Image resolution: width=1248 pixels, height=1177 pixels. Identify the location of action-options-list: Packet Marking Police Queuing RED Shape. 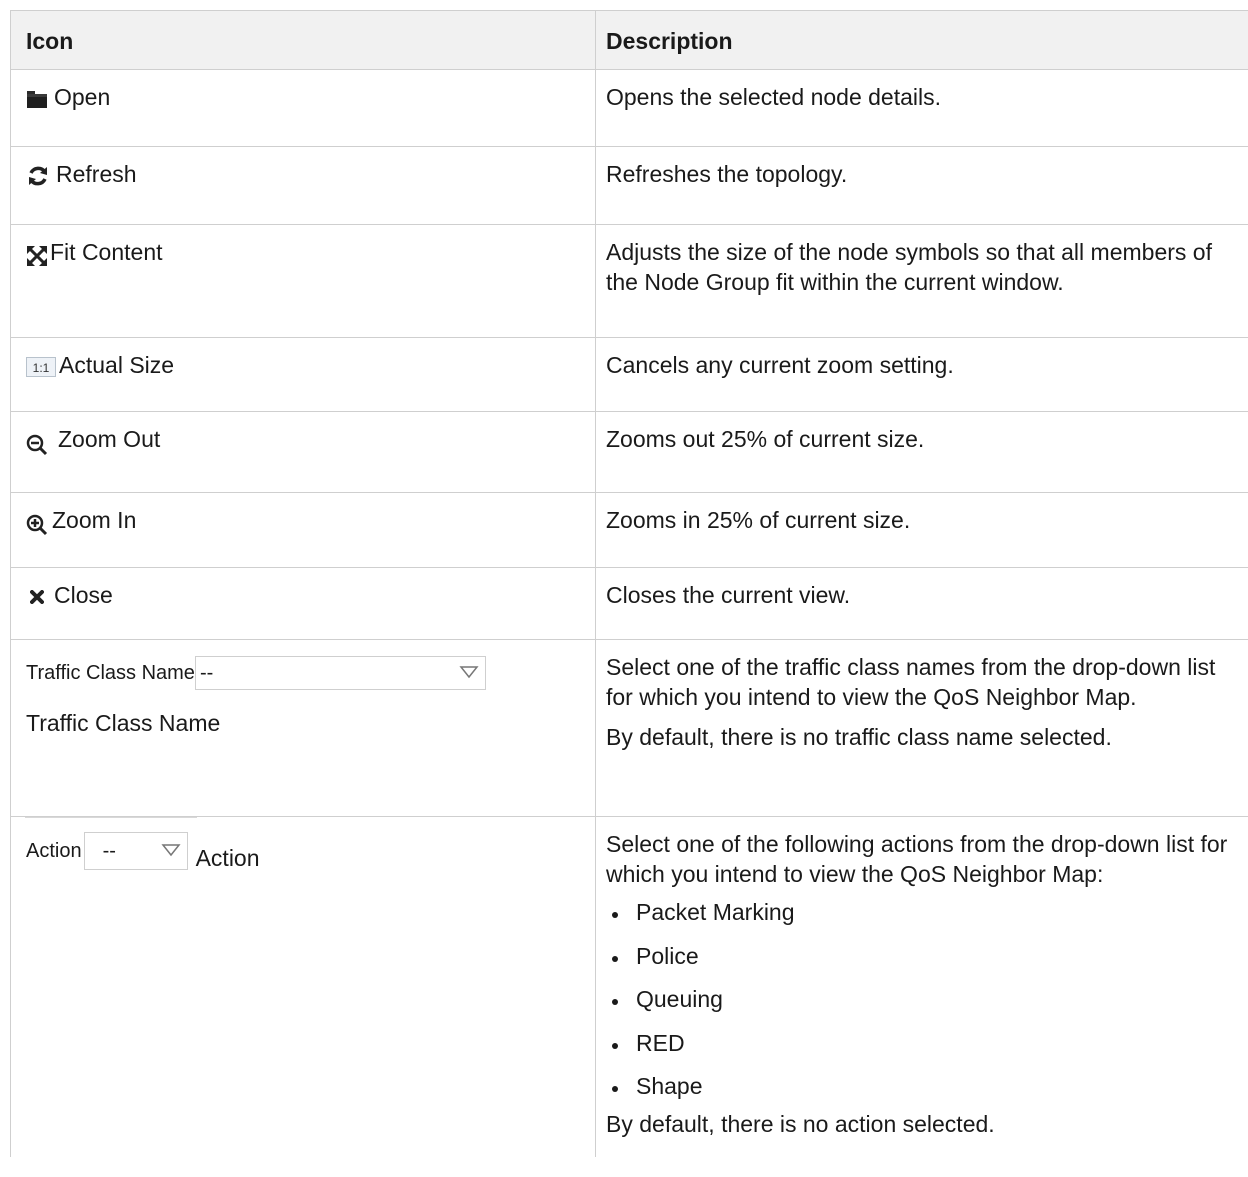
(923, 1006).